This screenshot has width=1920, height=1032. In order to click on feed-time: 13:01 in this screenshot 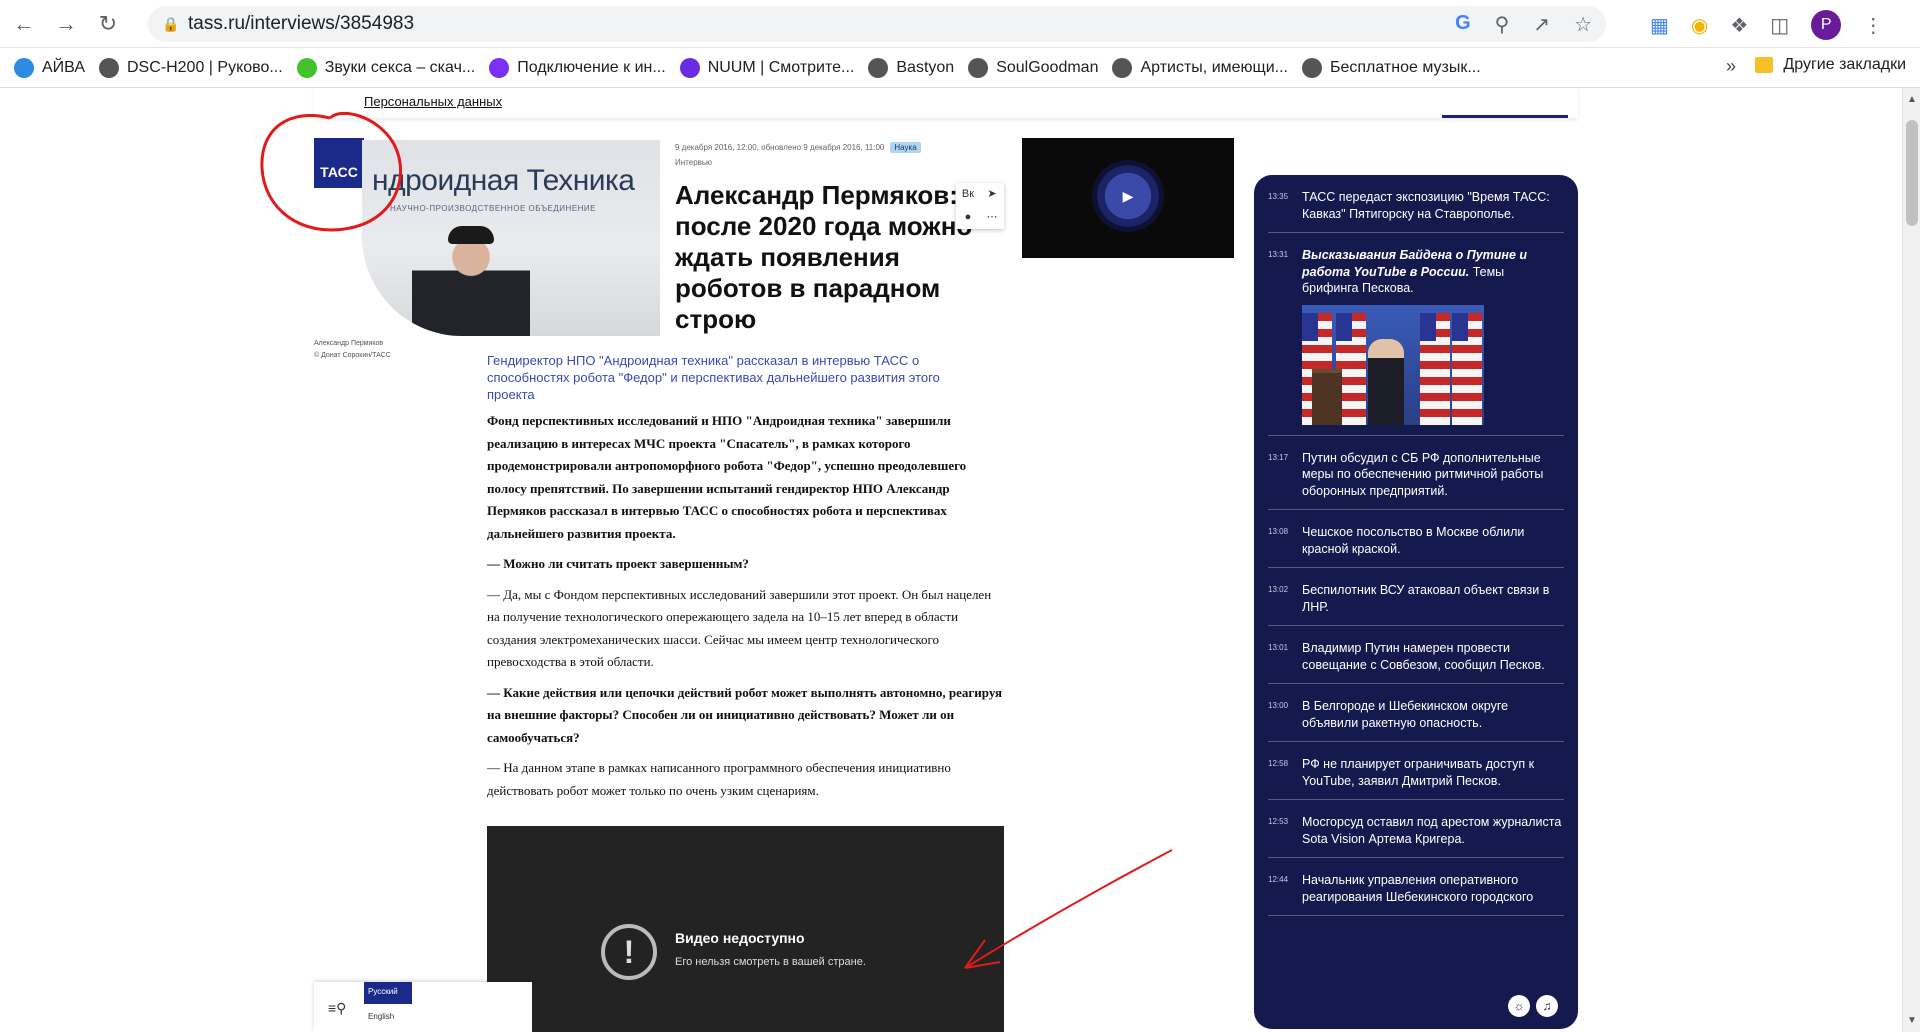, I will do `click(1278, 647)`.